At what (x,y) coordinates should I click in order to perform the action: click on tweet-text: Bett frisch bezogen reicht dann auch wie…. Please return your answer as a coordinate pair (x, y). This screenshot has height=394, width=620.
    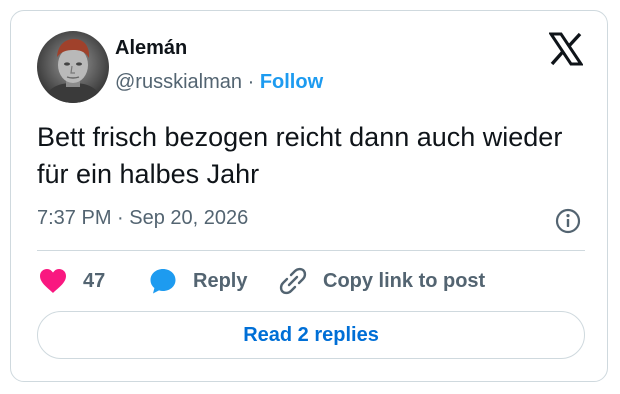
    Looking at the image, I should click on (300, 155).